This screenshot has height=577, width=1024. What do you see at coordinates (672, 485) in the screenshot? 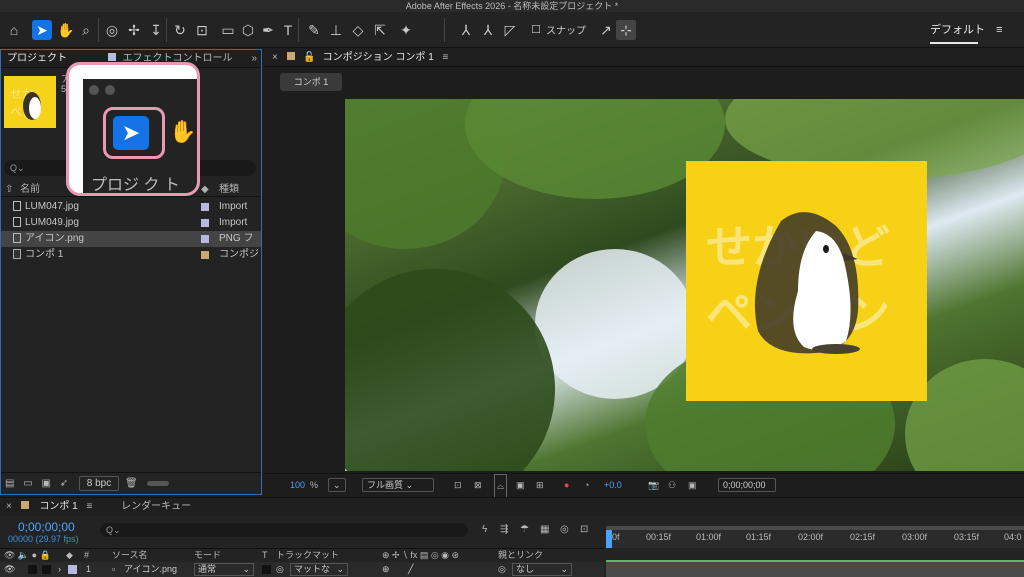
I see `show-snapshot-icon: ⚇` at bounding box center [672, 485].